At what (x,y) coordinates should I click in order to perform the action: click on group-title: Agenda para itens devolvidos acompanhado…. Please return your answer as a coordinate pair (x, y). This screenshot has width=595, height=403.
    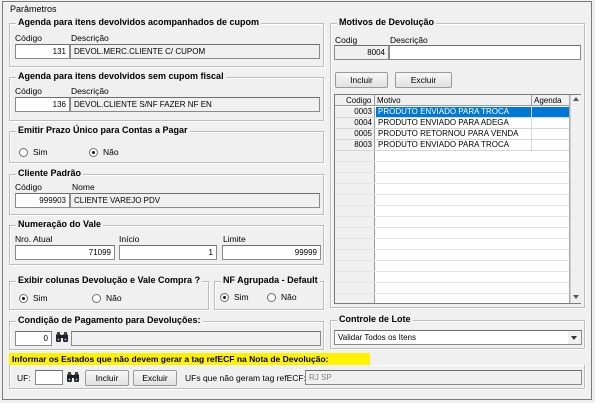
    Looking at the image, I should click on (139, 22).